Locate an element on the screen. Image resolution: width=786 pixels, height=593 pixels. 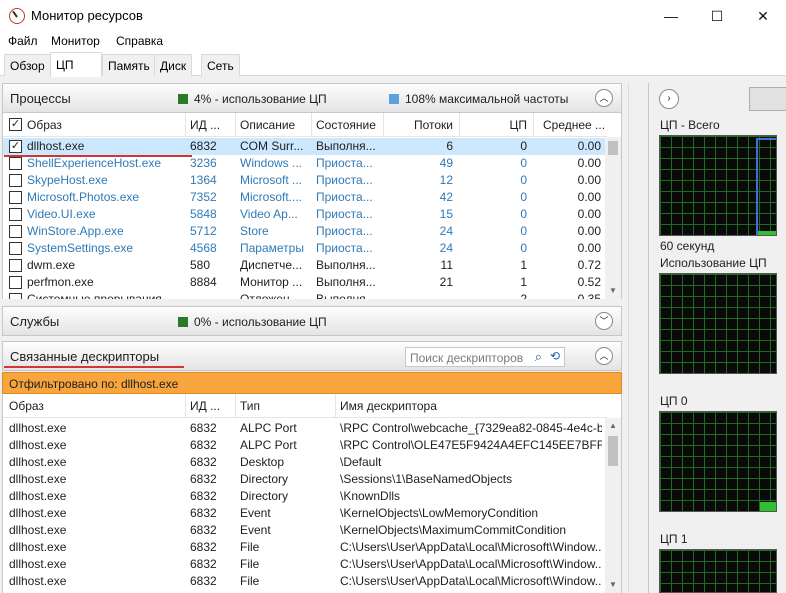
processes-scrollbar: ▼ is located at coordinates (613, 218).